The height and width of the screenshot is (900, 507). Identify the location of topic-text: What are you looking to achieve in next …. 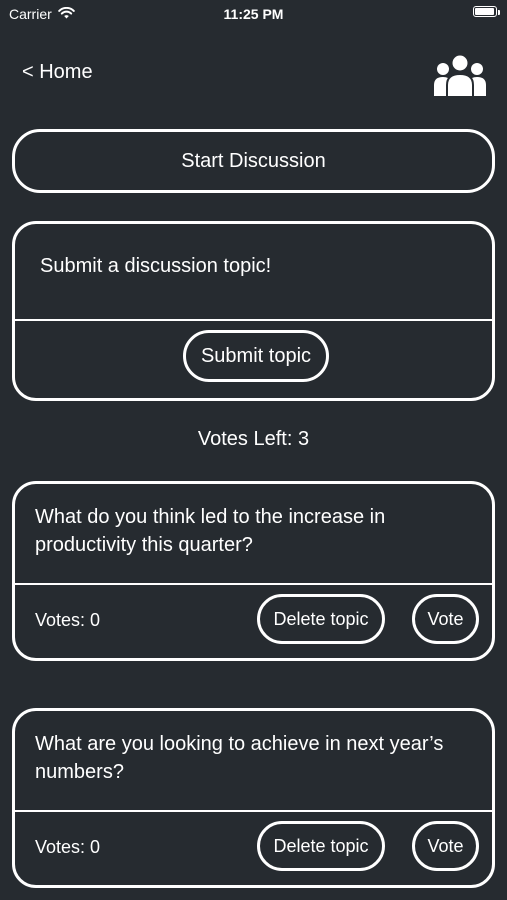
(239, 758).